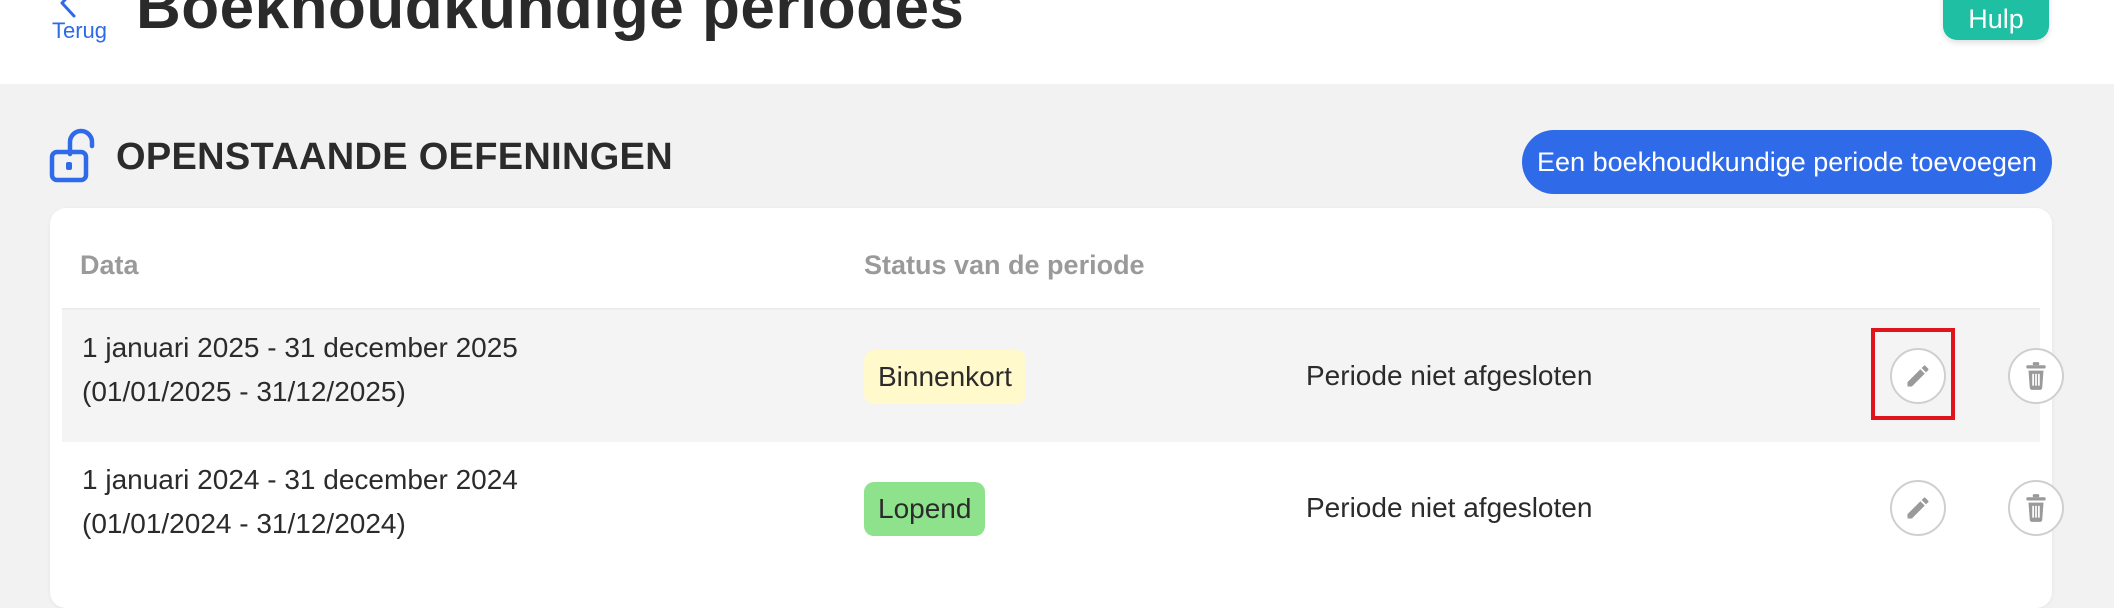 This screenshot has width=2114, height=608. I want to click on status-badge: Binnenkort, so click(945, 377).